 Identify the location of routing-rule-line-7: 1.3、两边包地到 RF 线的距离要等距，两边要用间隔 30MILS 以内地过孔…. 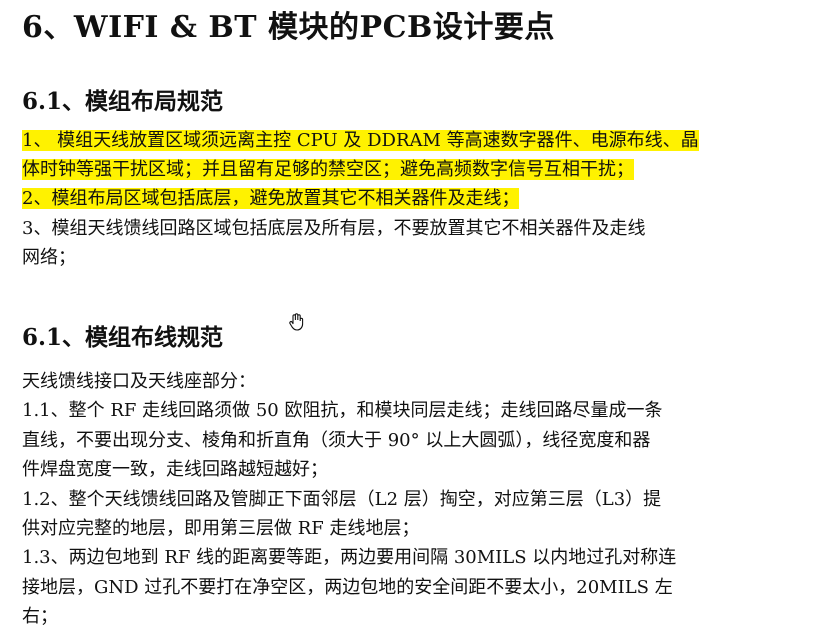
(349, 557).